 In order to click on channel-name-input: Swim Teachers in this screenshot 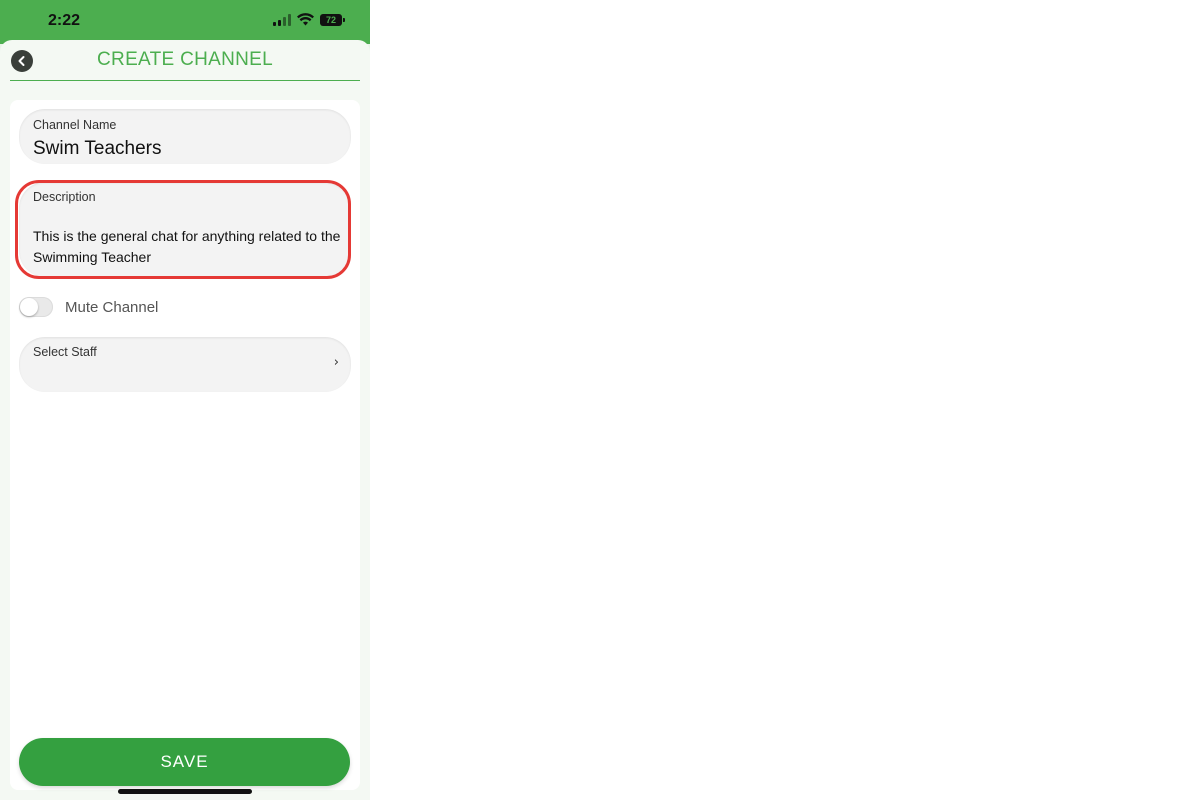, I will do `click(97, 149)`.